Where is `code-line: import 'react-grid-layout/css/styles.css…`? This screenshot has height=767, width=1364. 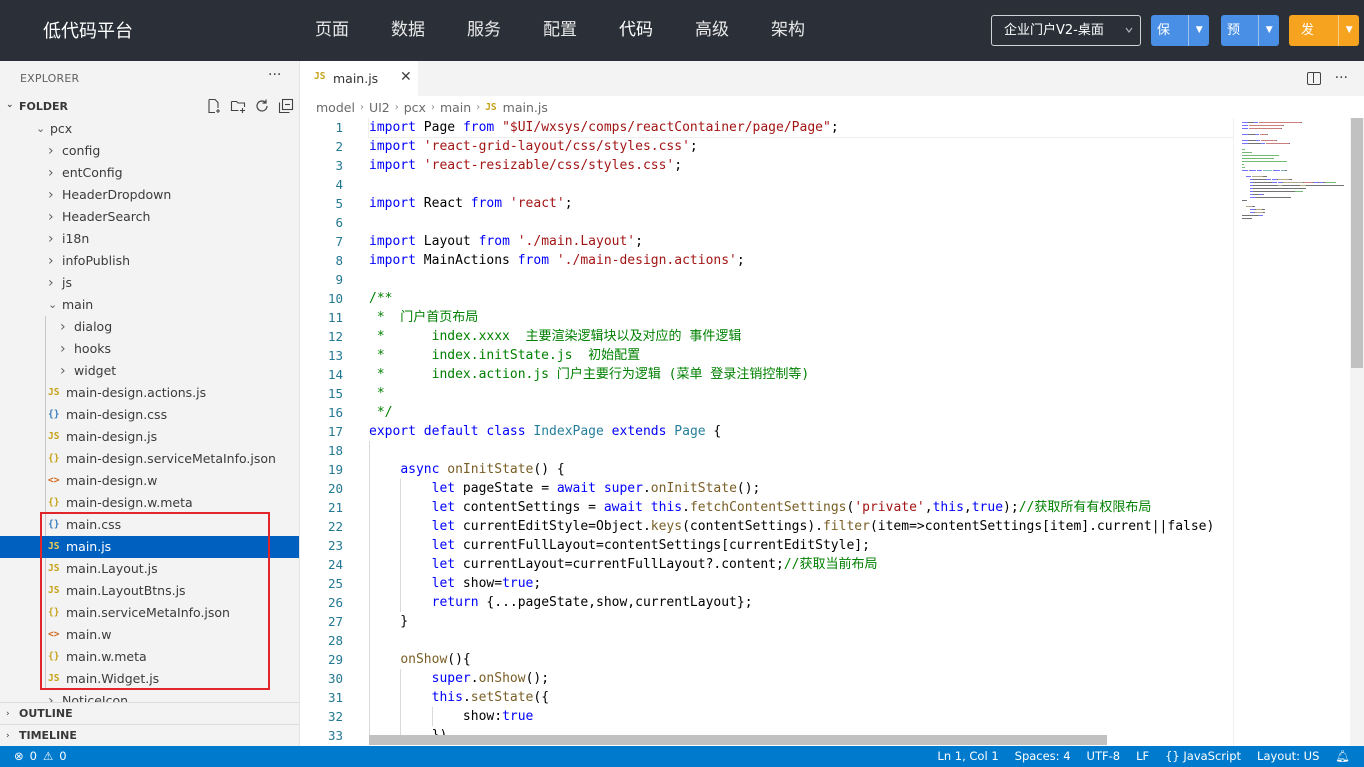
code-line: import 'react-grid-layout/css/styles.css… is located at coordinates (801, 146).